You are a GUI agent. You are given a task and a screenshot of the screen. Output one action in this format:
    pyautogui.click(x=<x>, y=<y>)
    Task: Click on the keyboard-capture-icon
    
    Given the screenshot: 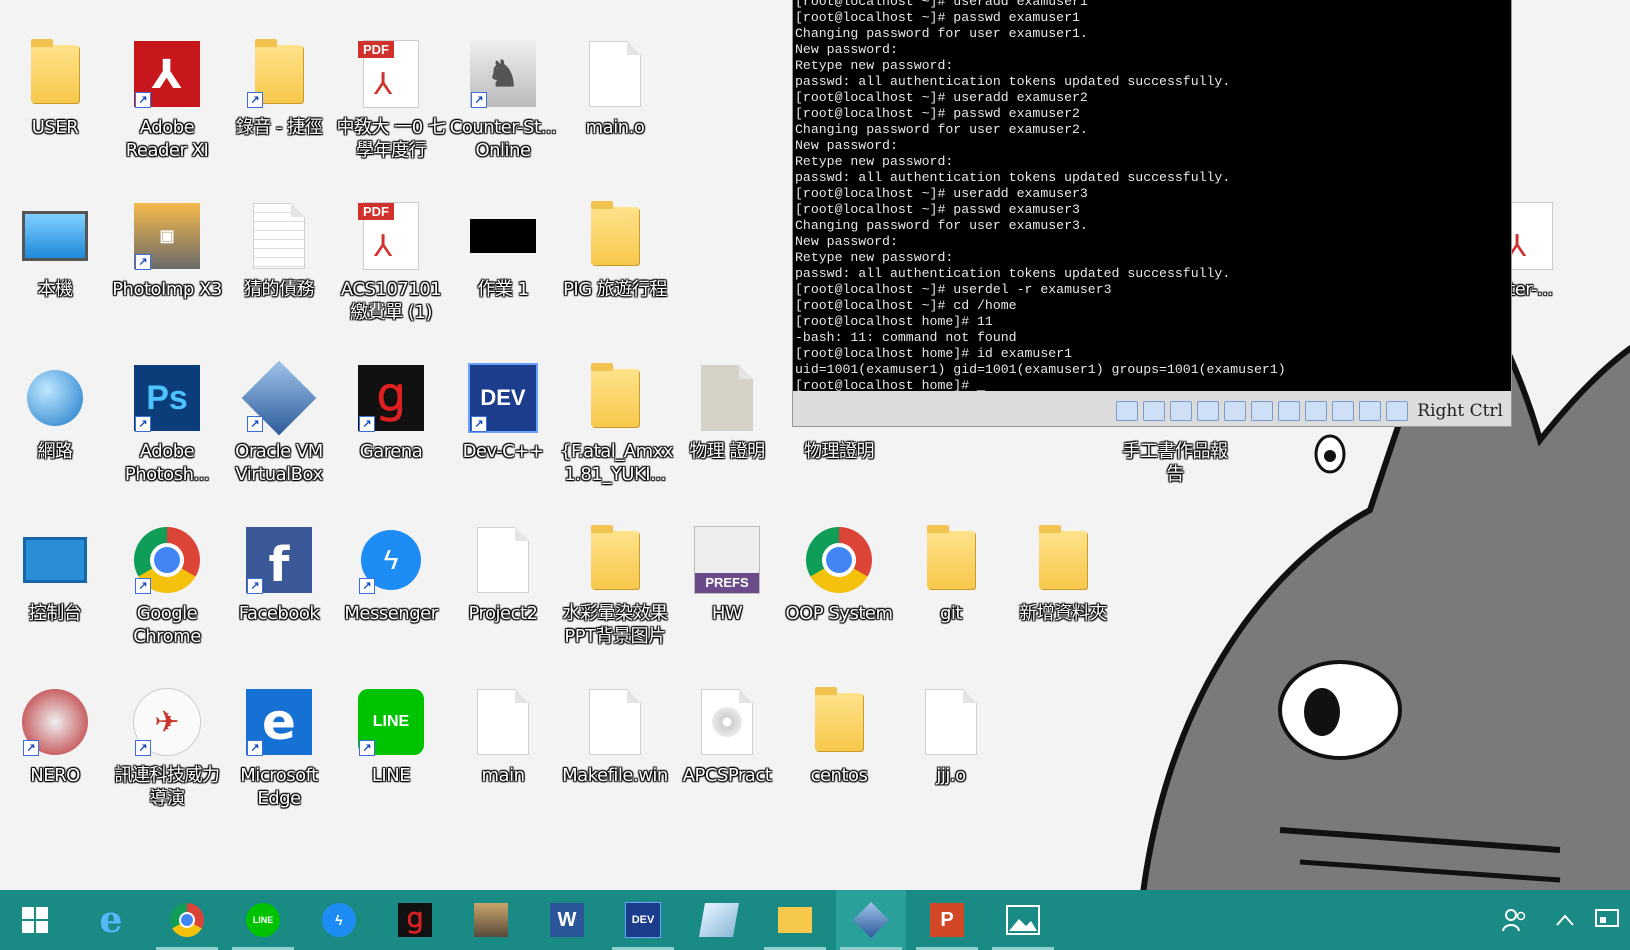 What is the action you would take?
    pyautogui.click(x=1397, y=411)
    